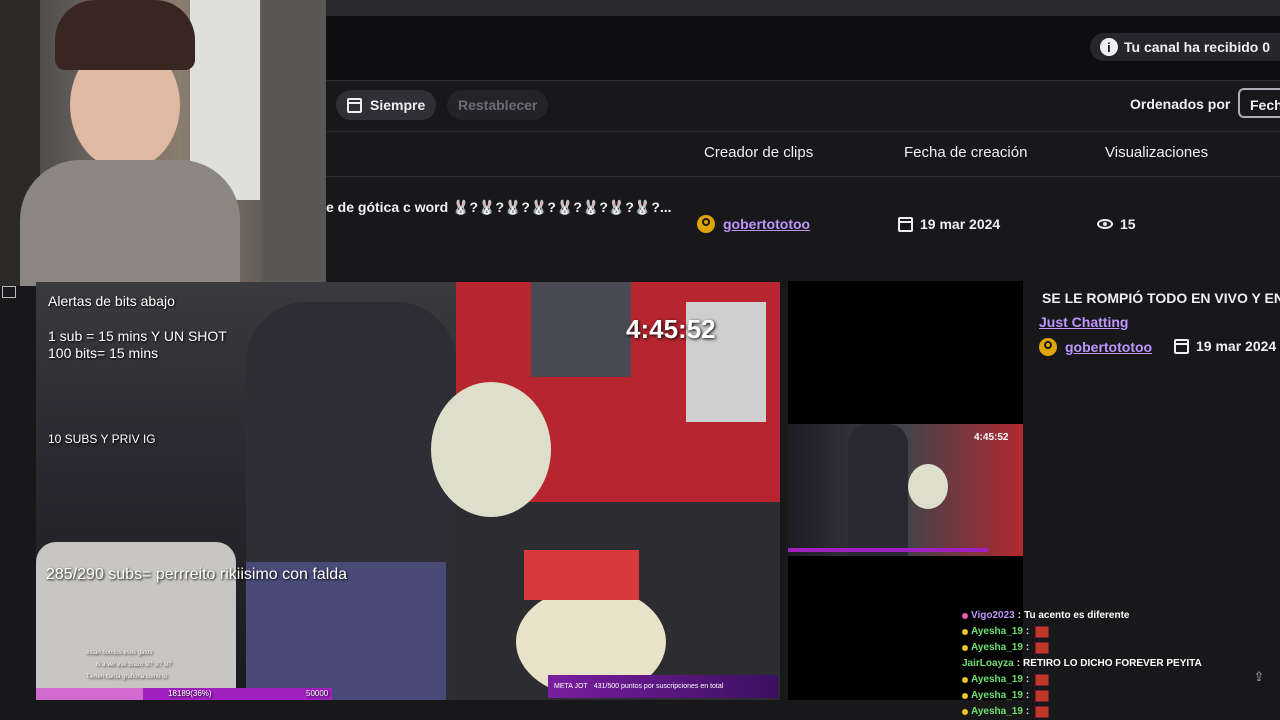 The width and height of the screenshot is (1280, 720). I want to click on row-date-text: 19 mar 2024, so click(960, 224).